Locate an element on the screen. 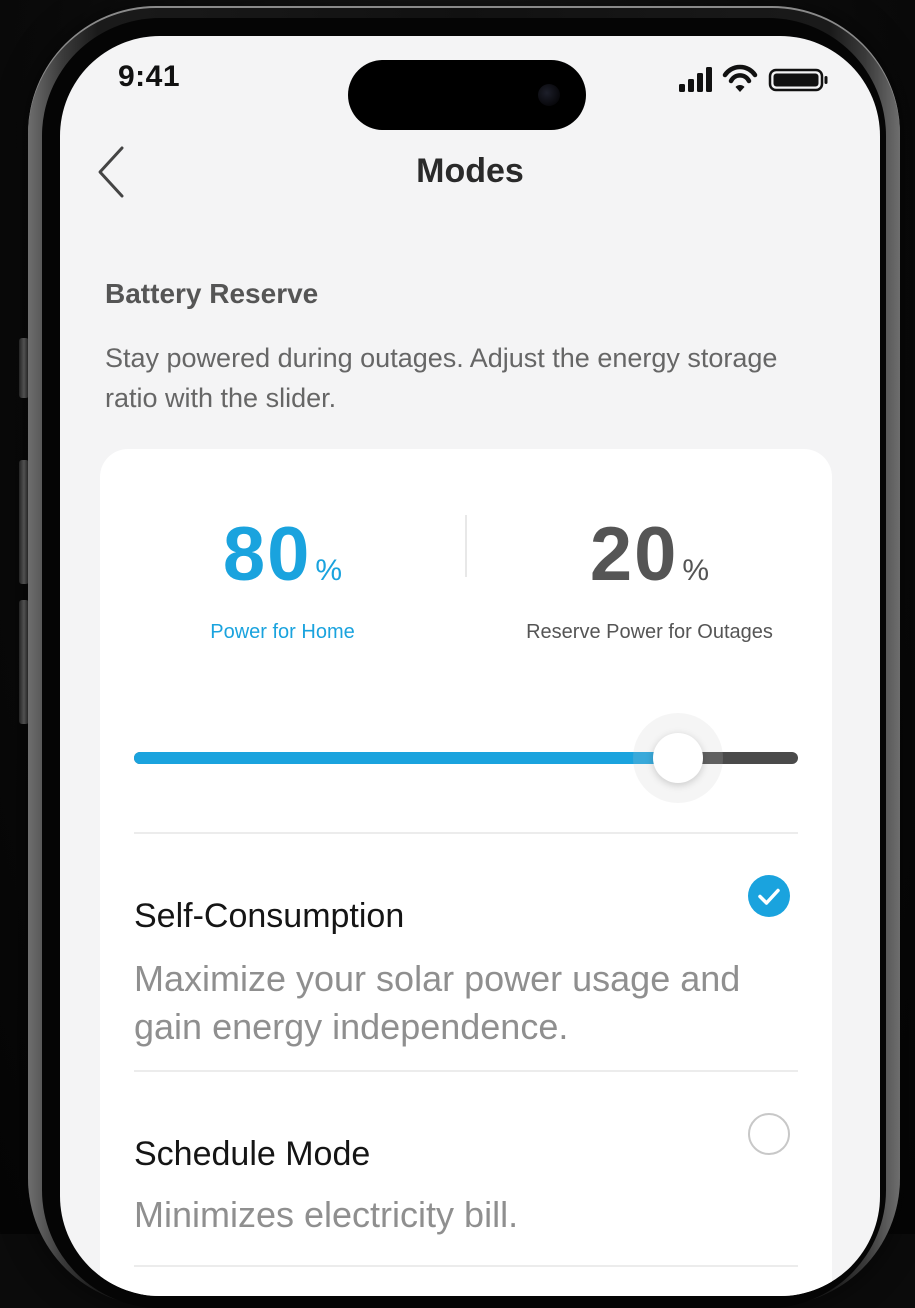 This screenshot has width=915, height=1308. mode-title: Schedule Mode is located at coordinates (252, 1154).